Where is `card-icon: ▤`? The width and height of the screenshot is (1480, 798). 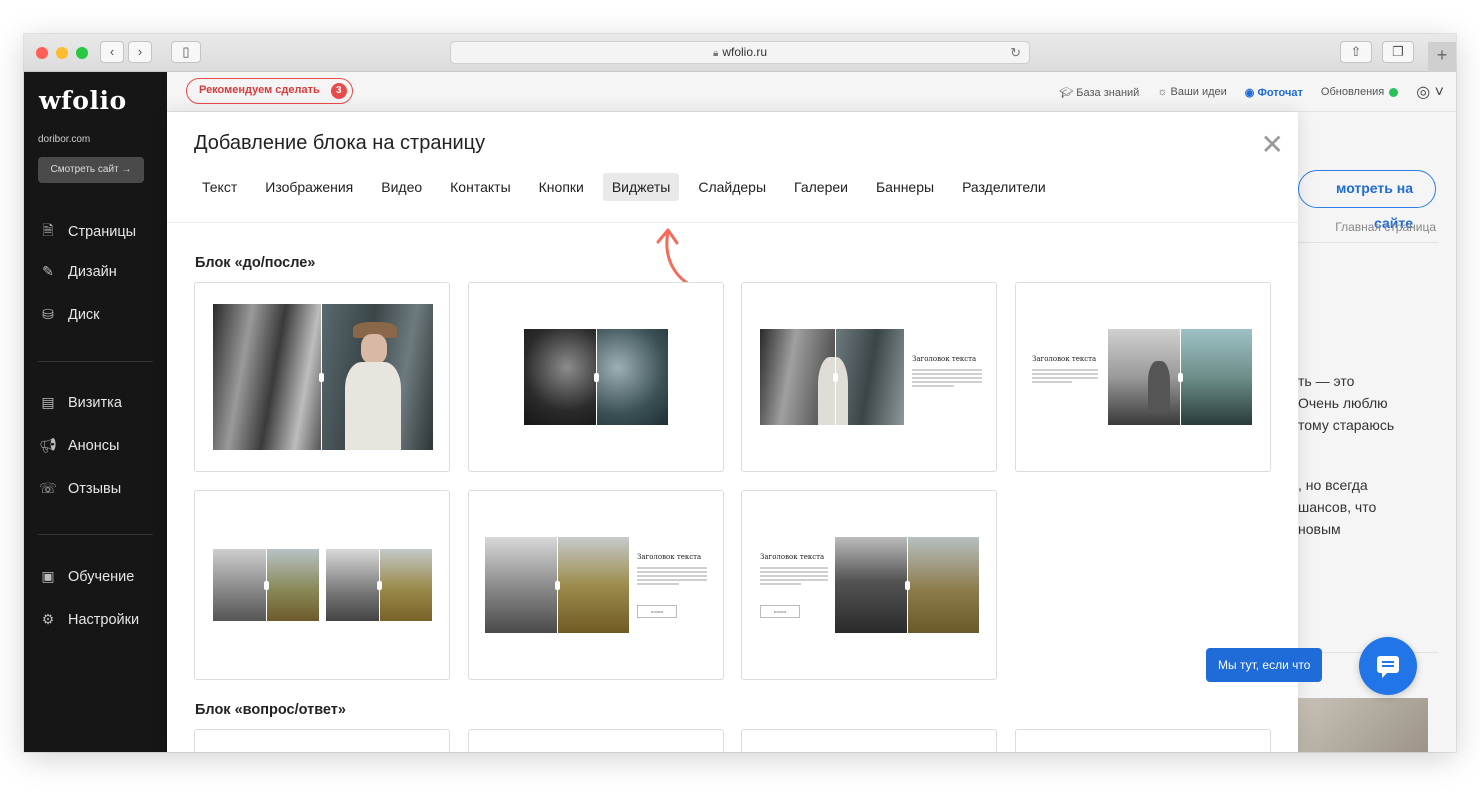 card-icon: ▤ is located at coordinates (48, 402).